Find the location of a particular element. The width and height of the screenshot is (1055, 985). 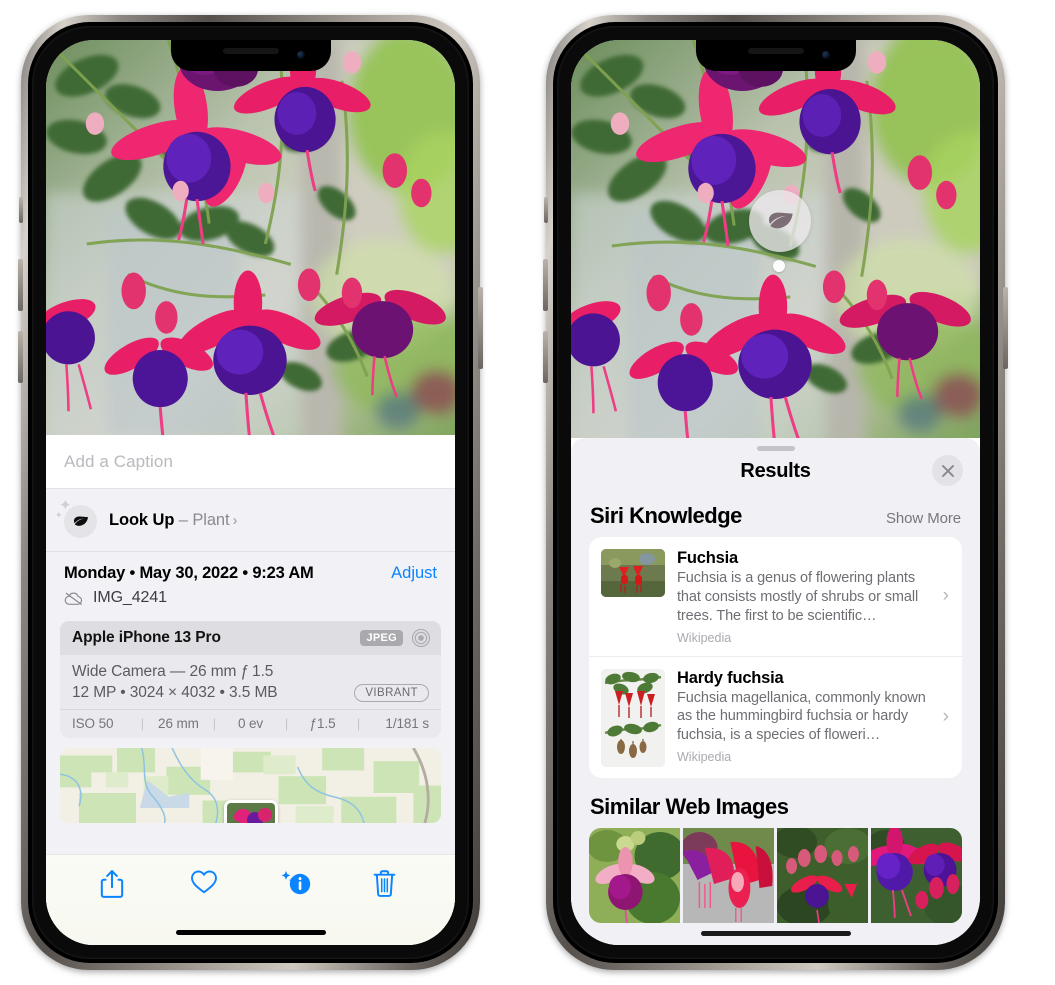

info-sparkle-icon is located at coordinates (296, 883).